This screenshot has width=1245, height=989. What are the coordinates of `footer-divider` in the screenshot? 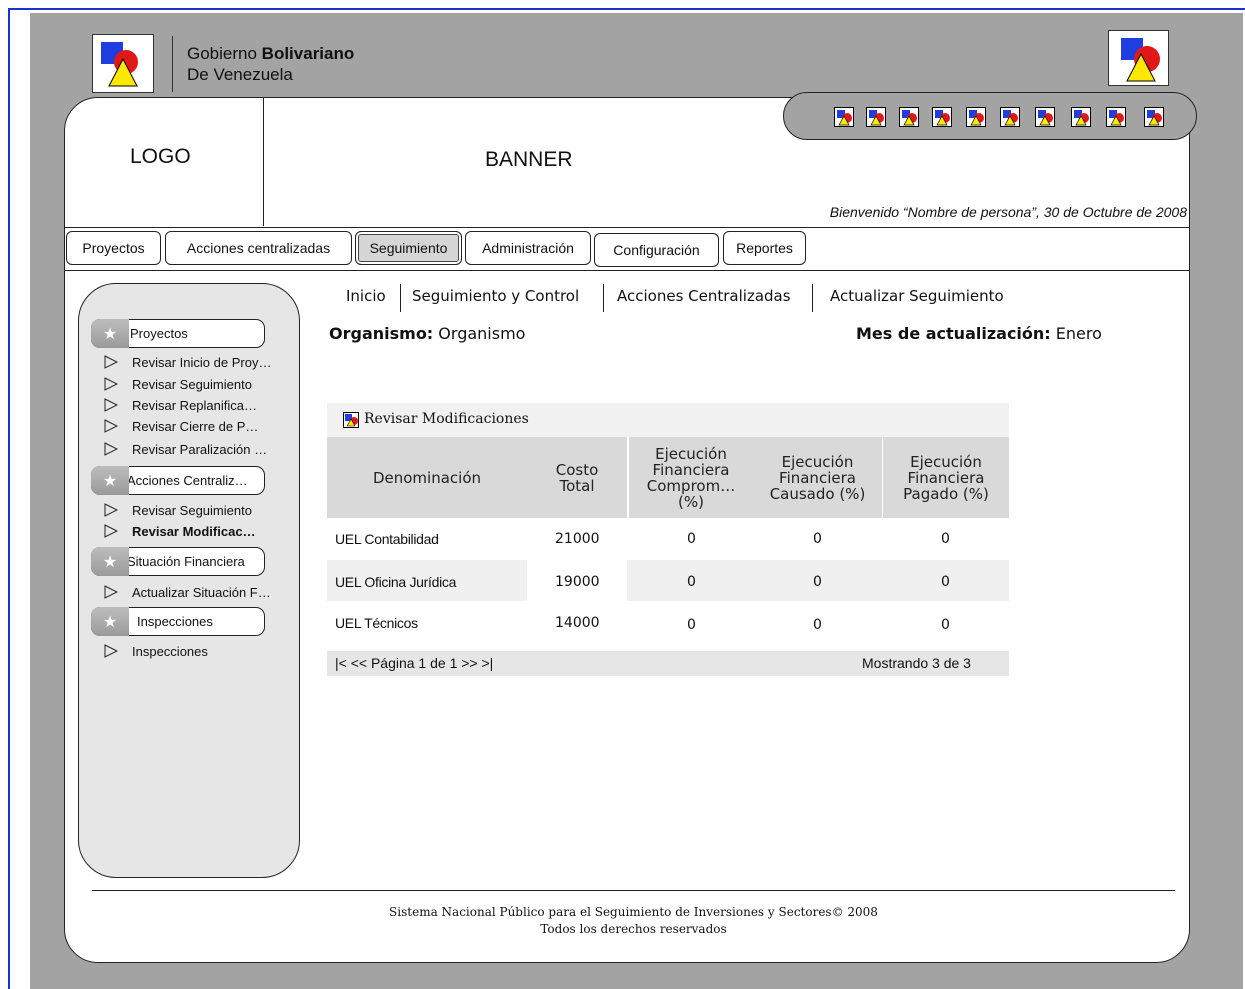 It's located at (633, 890).